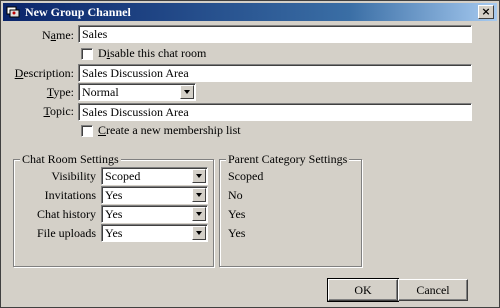 This screenshot has width=500, height=308. What do you see at coordinates (152, 53) in the screenshot?
I see `disable-chat-room-label: Disable this chat room` at bounding box center [152, 53].